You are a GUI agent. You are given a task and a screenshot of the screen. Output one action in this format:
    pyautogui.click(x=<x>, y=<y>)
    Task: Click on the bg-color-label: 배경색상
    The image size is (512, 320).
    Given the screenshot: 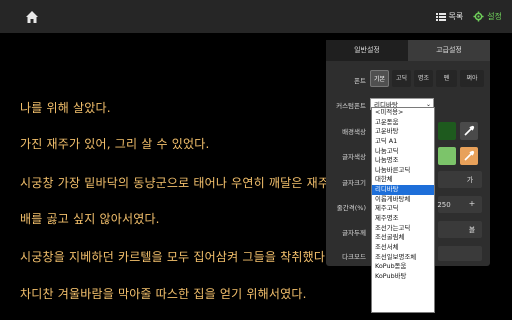 What is the action you would take?
    pyautogui.click(x=354, y=132)
    